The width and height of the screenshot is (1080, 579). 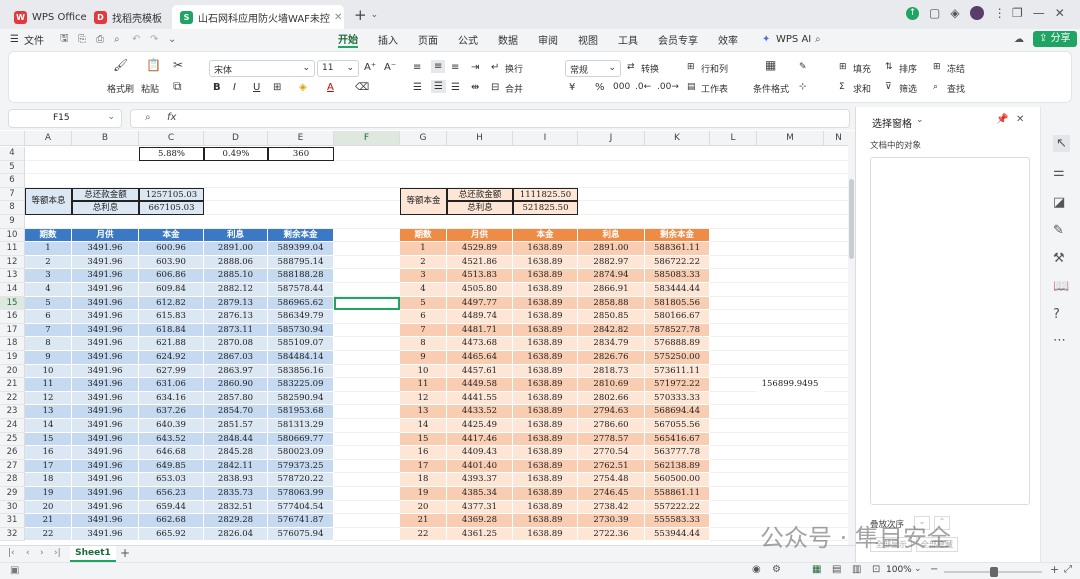 I want to click on left-table-cell: 2829.28, so click(x=236, y=521).